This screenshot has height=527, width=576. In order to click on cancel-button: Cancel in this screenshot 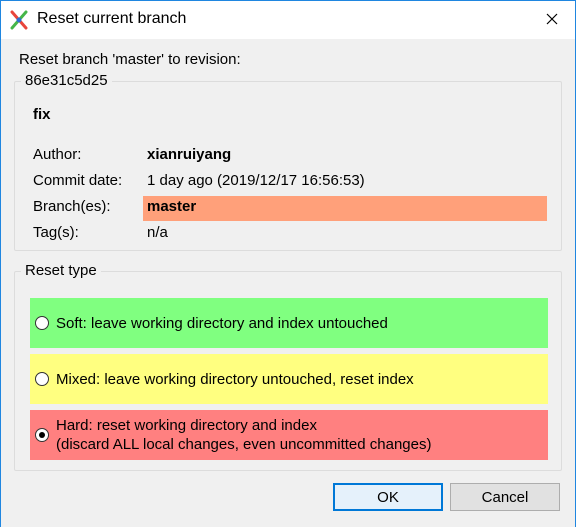, I will do `click(505, 497)`.